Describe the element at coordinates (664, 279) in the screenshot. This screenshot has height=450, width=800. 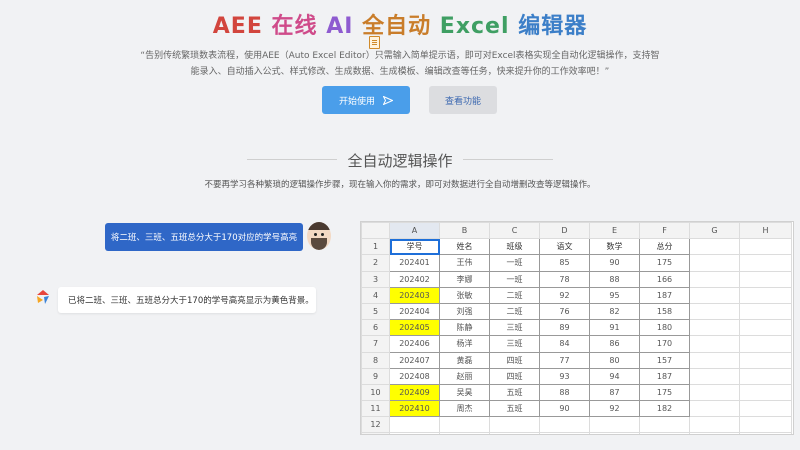
I see `cell: 166` at that location.